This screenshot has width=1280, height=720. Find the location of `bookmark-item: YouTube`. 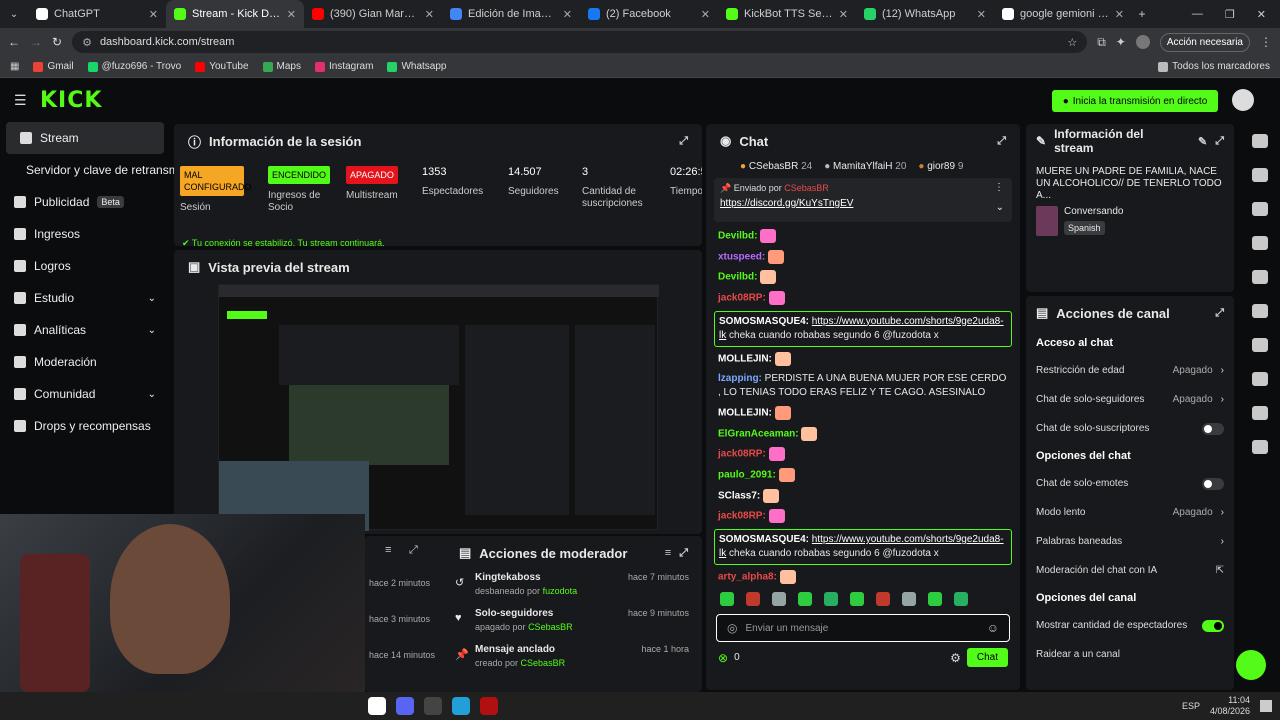

bookmark-item: YouTube is located at coordinates (222, 66).